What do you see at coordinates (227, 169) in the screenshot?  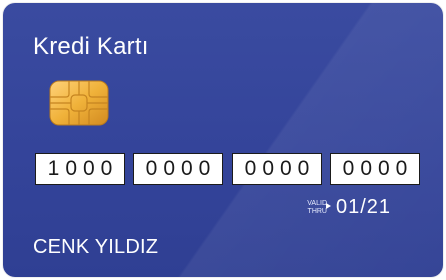 I see `card-number: 1000 0000 0000 0000` at bounding box center [227, 169].